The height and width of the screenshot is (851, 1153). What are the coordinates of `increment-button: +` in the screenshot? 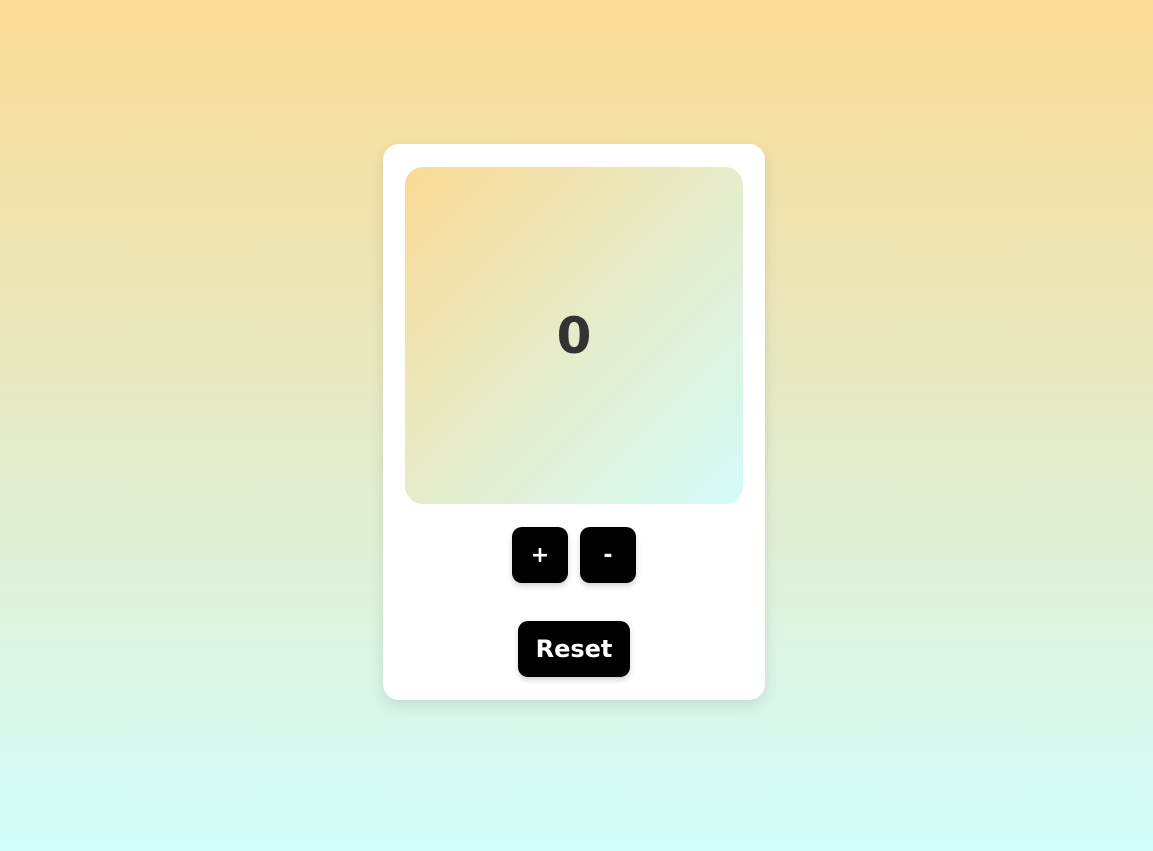 It's located at (540, 555).